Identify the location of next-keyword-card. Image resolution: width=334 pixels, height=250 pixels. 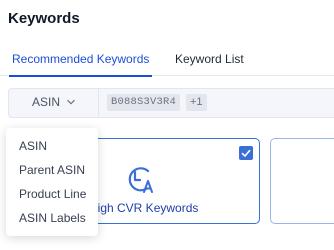
(302, 181).